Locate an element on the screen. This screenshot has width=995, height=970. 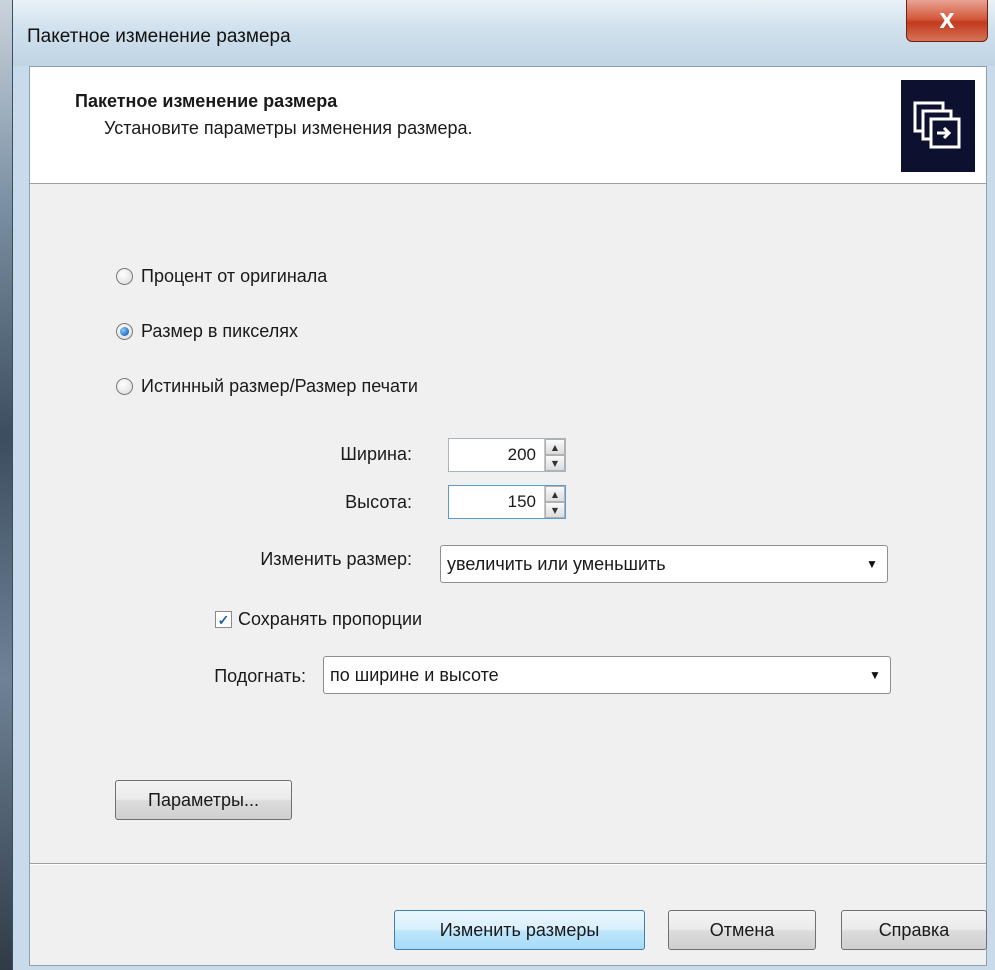
height-input: 150 is located at coordinates (496, 502).